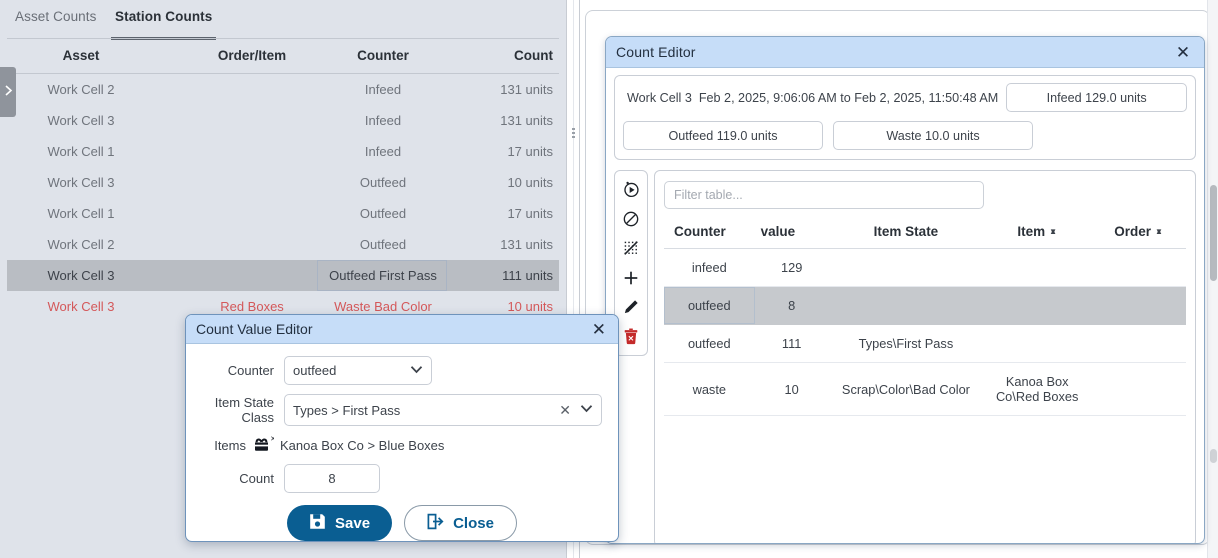  What do you see at coordinates (383, 213) in the screenshot?
I see `cell-counter: Outfeed` at bounding box center [383, 213].